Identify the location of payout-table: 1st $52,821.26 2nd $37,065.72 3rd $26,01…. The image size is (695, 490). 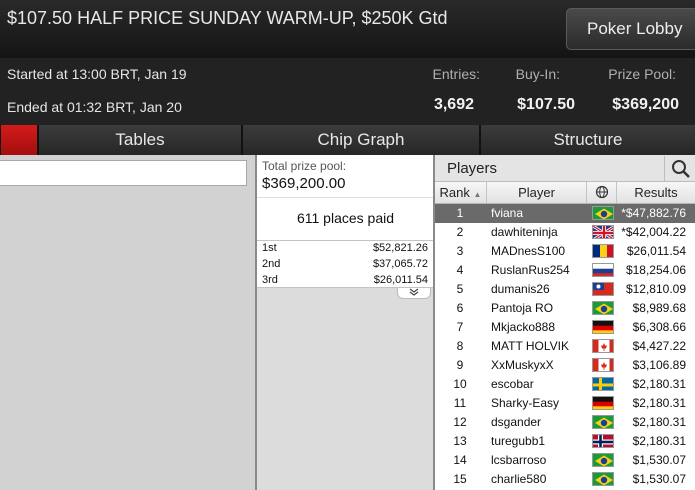
(345, 264).